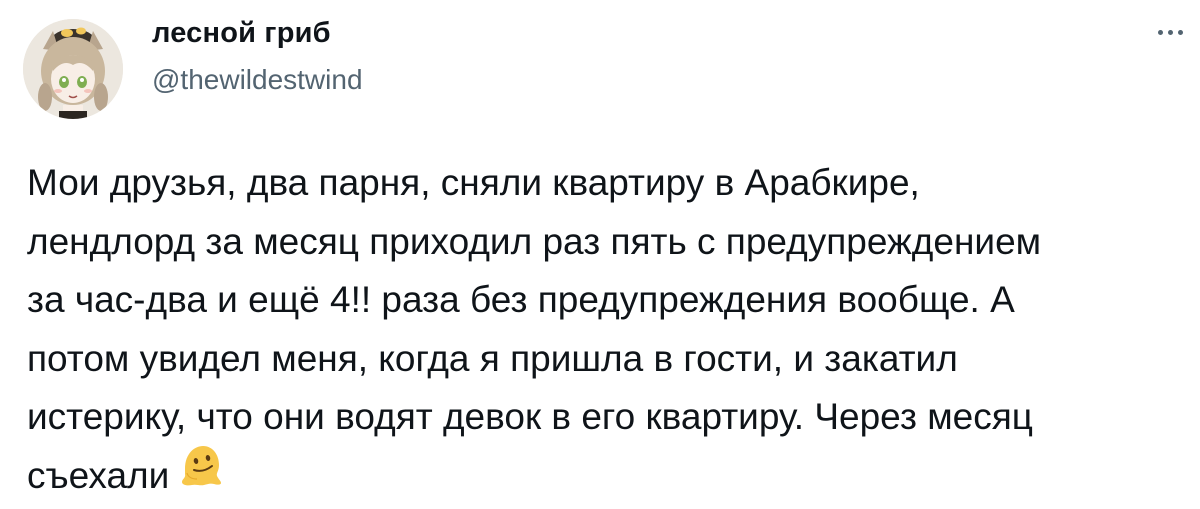 The height and width of the screenshot is (509, 1200). I want to click on tweet-text-line: съехали, so click(98, 475).